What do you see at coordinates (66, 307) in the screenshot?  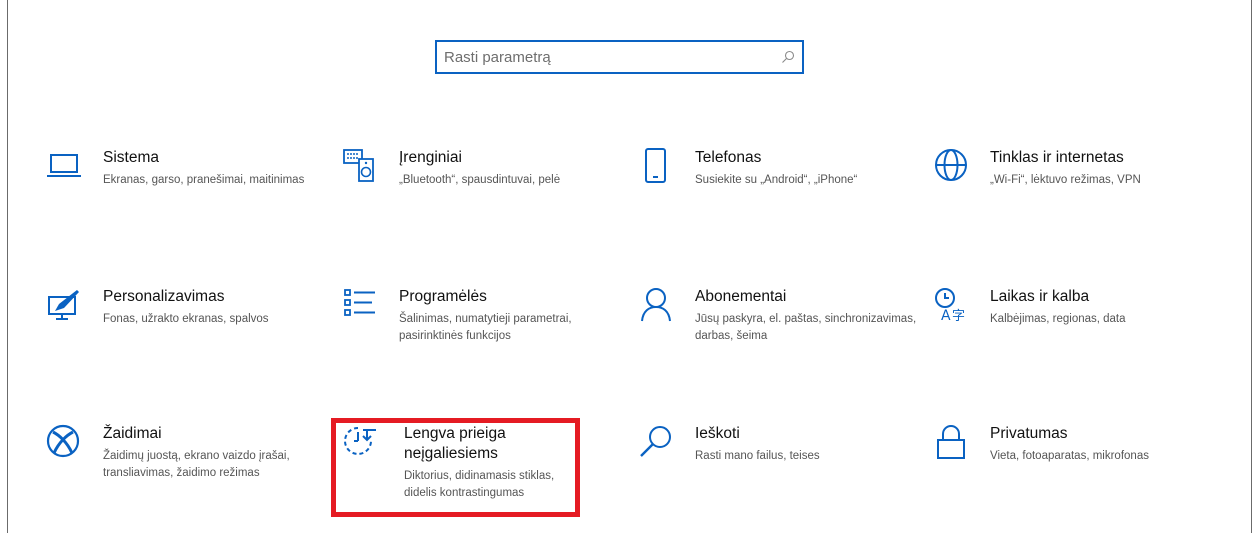 I see `personalization-icon` at bounding box center [66, 307].